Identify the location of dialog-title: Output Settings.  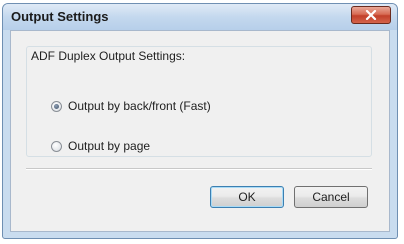
(60, 16).